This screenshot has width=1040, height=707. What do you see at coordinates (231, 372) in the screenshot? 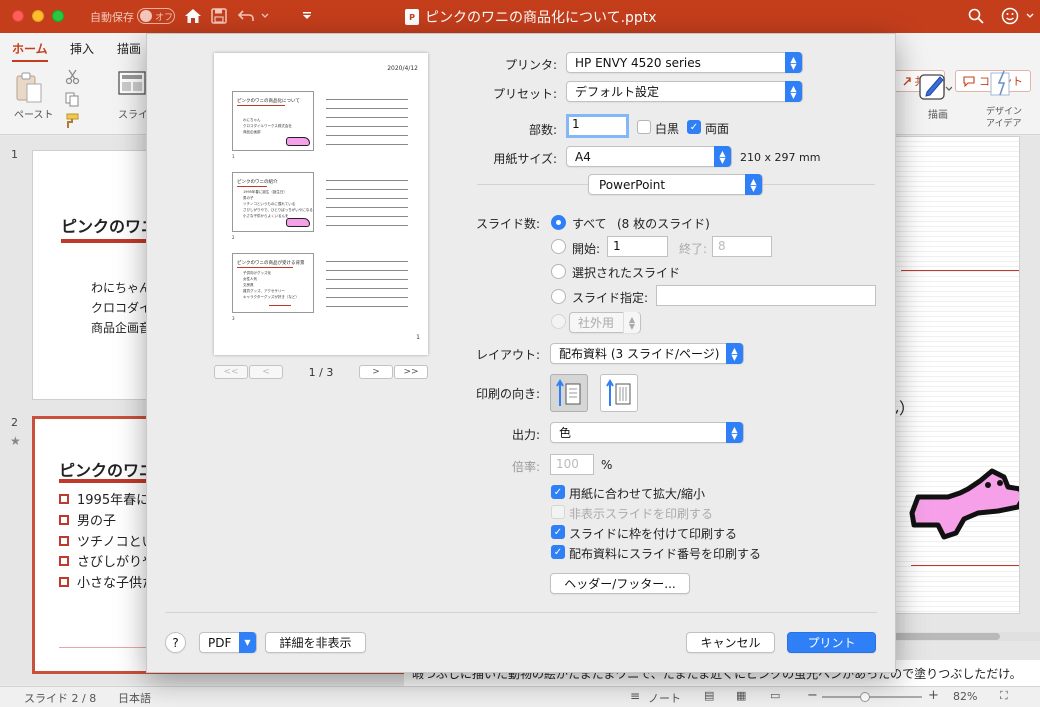
I see `first-page-button: <<` at bounding box center [231, 372].